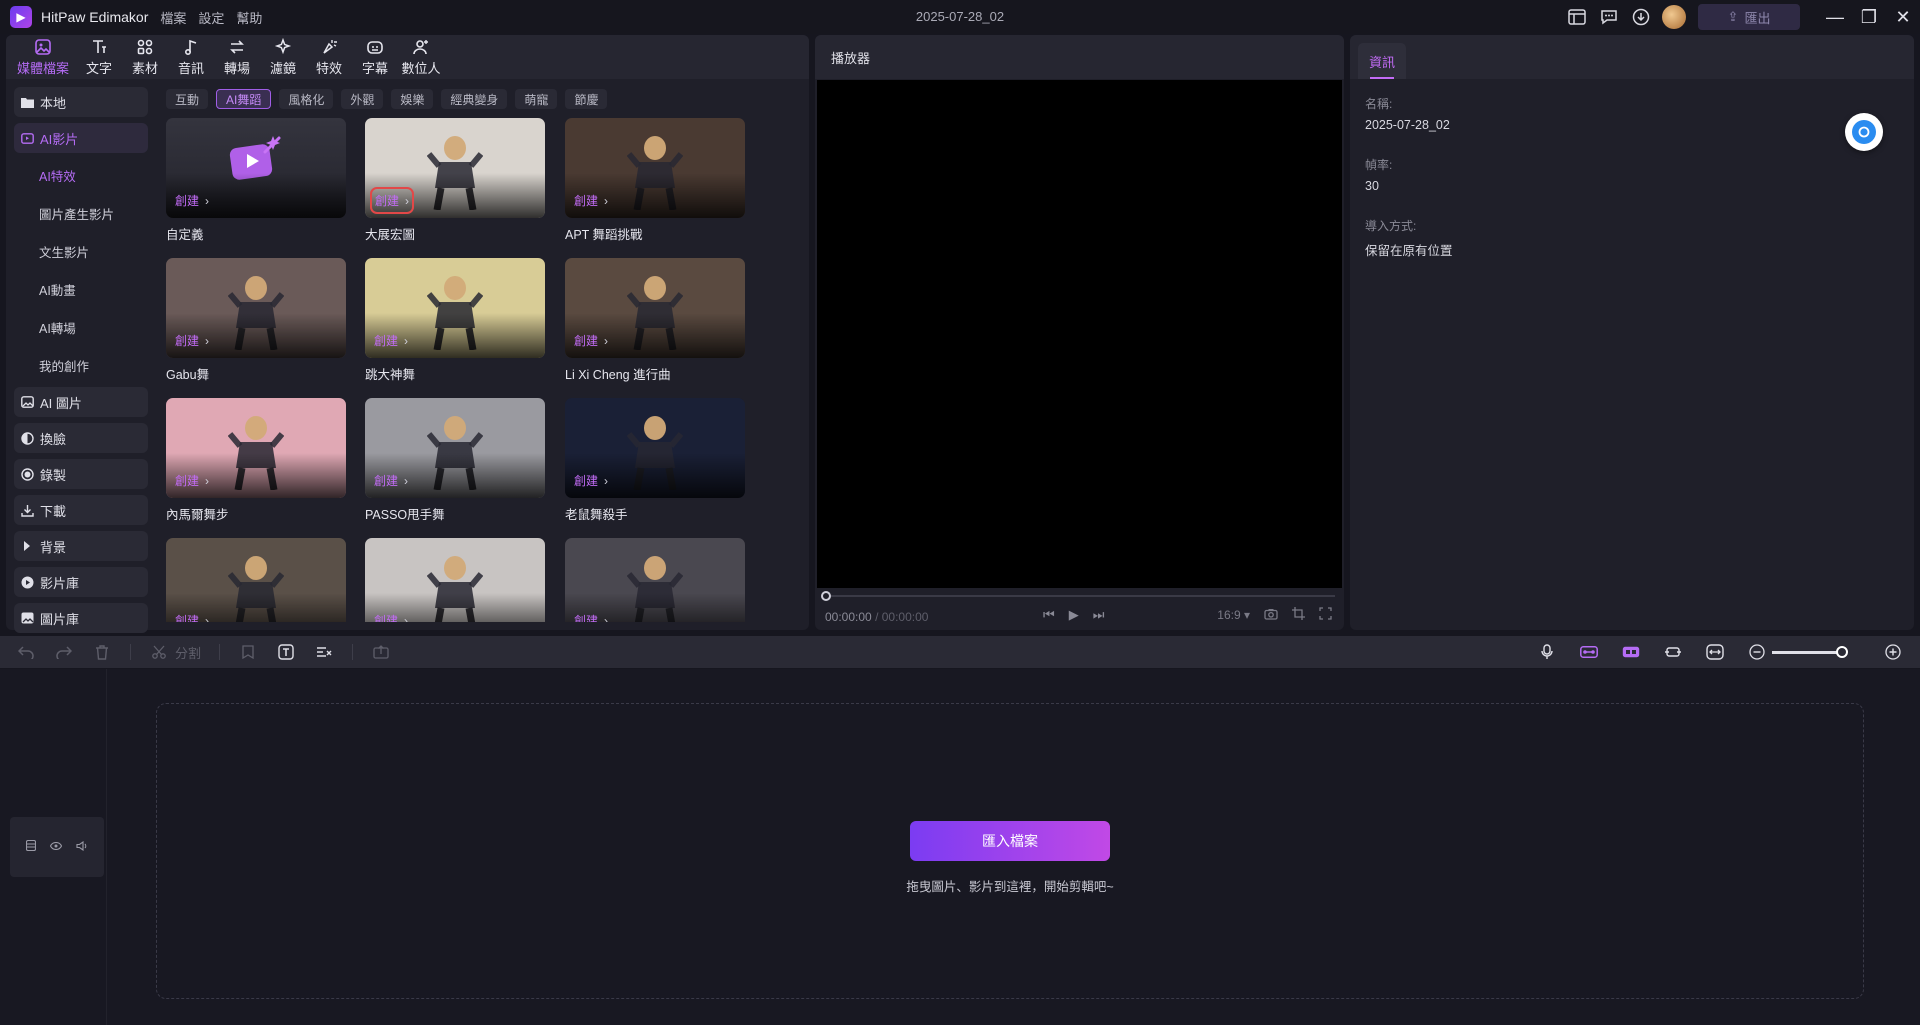  Describe the element at coordinates (655, 180) in the screenshot. I see `effect-card: 創建 › APT 舞蹈挑戰` at that location.